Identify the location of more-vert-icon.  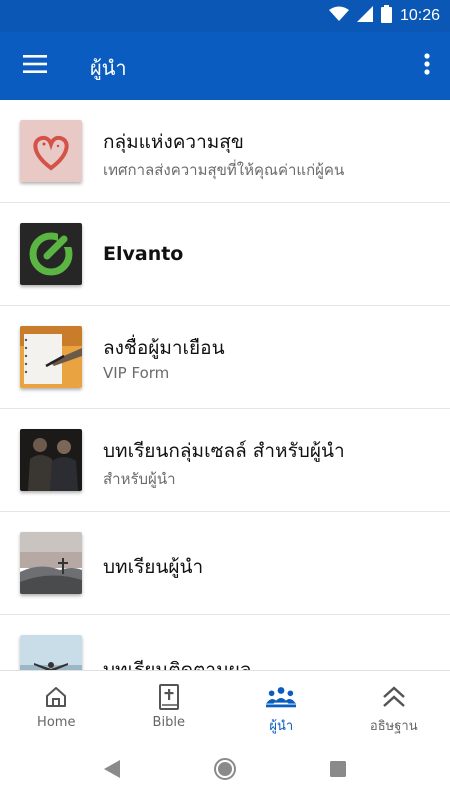
(427, 66).